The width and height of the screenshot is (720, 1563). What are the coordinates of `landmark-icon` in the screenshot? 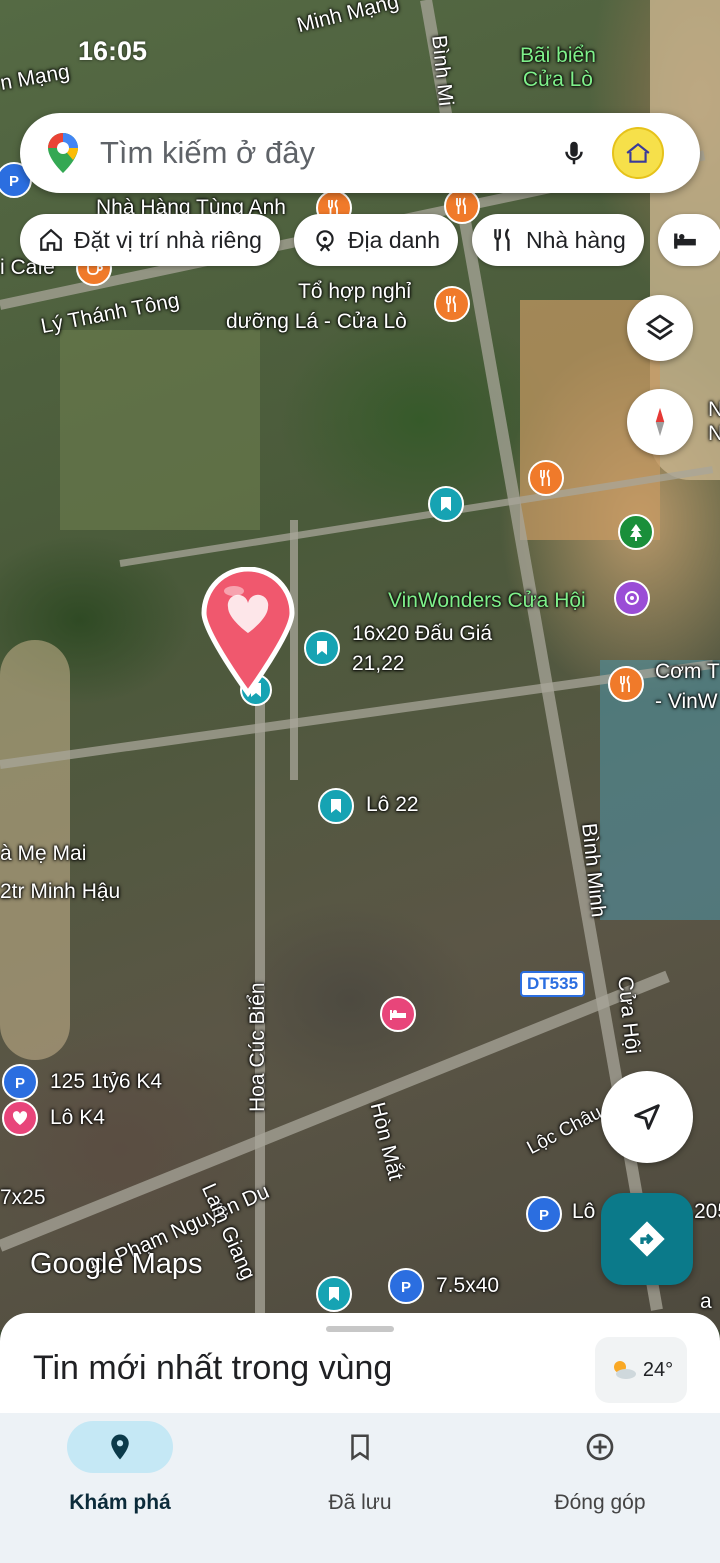 It's located at (325, 241).